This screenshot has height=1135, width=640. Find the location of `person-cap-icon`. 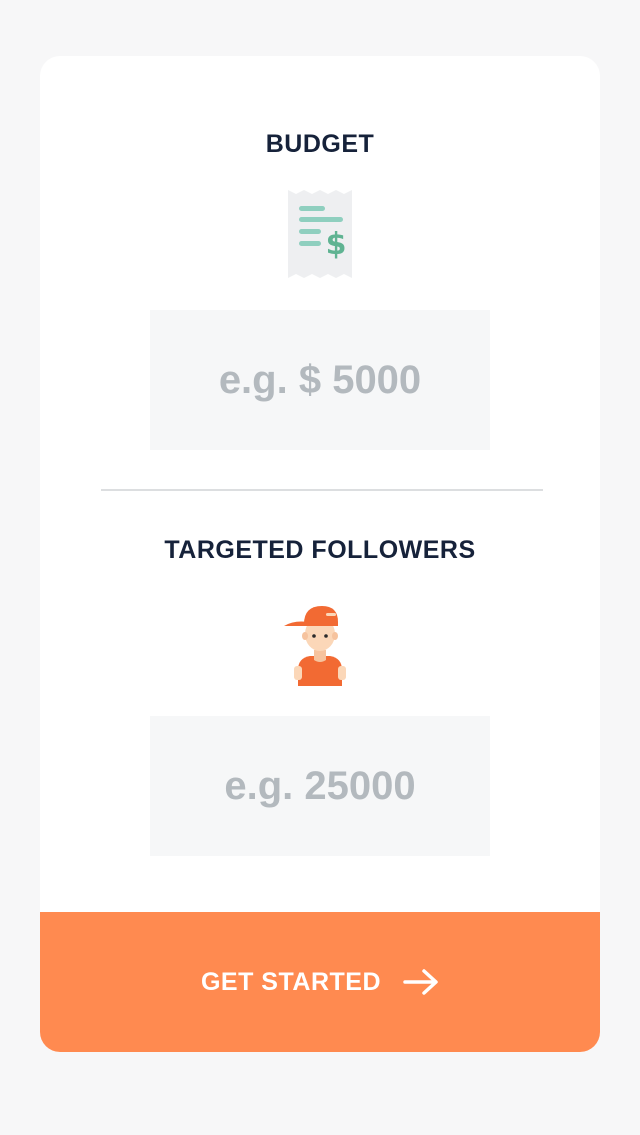

person-cap-icon is located at coordinates (320, 640).